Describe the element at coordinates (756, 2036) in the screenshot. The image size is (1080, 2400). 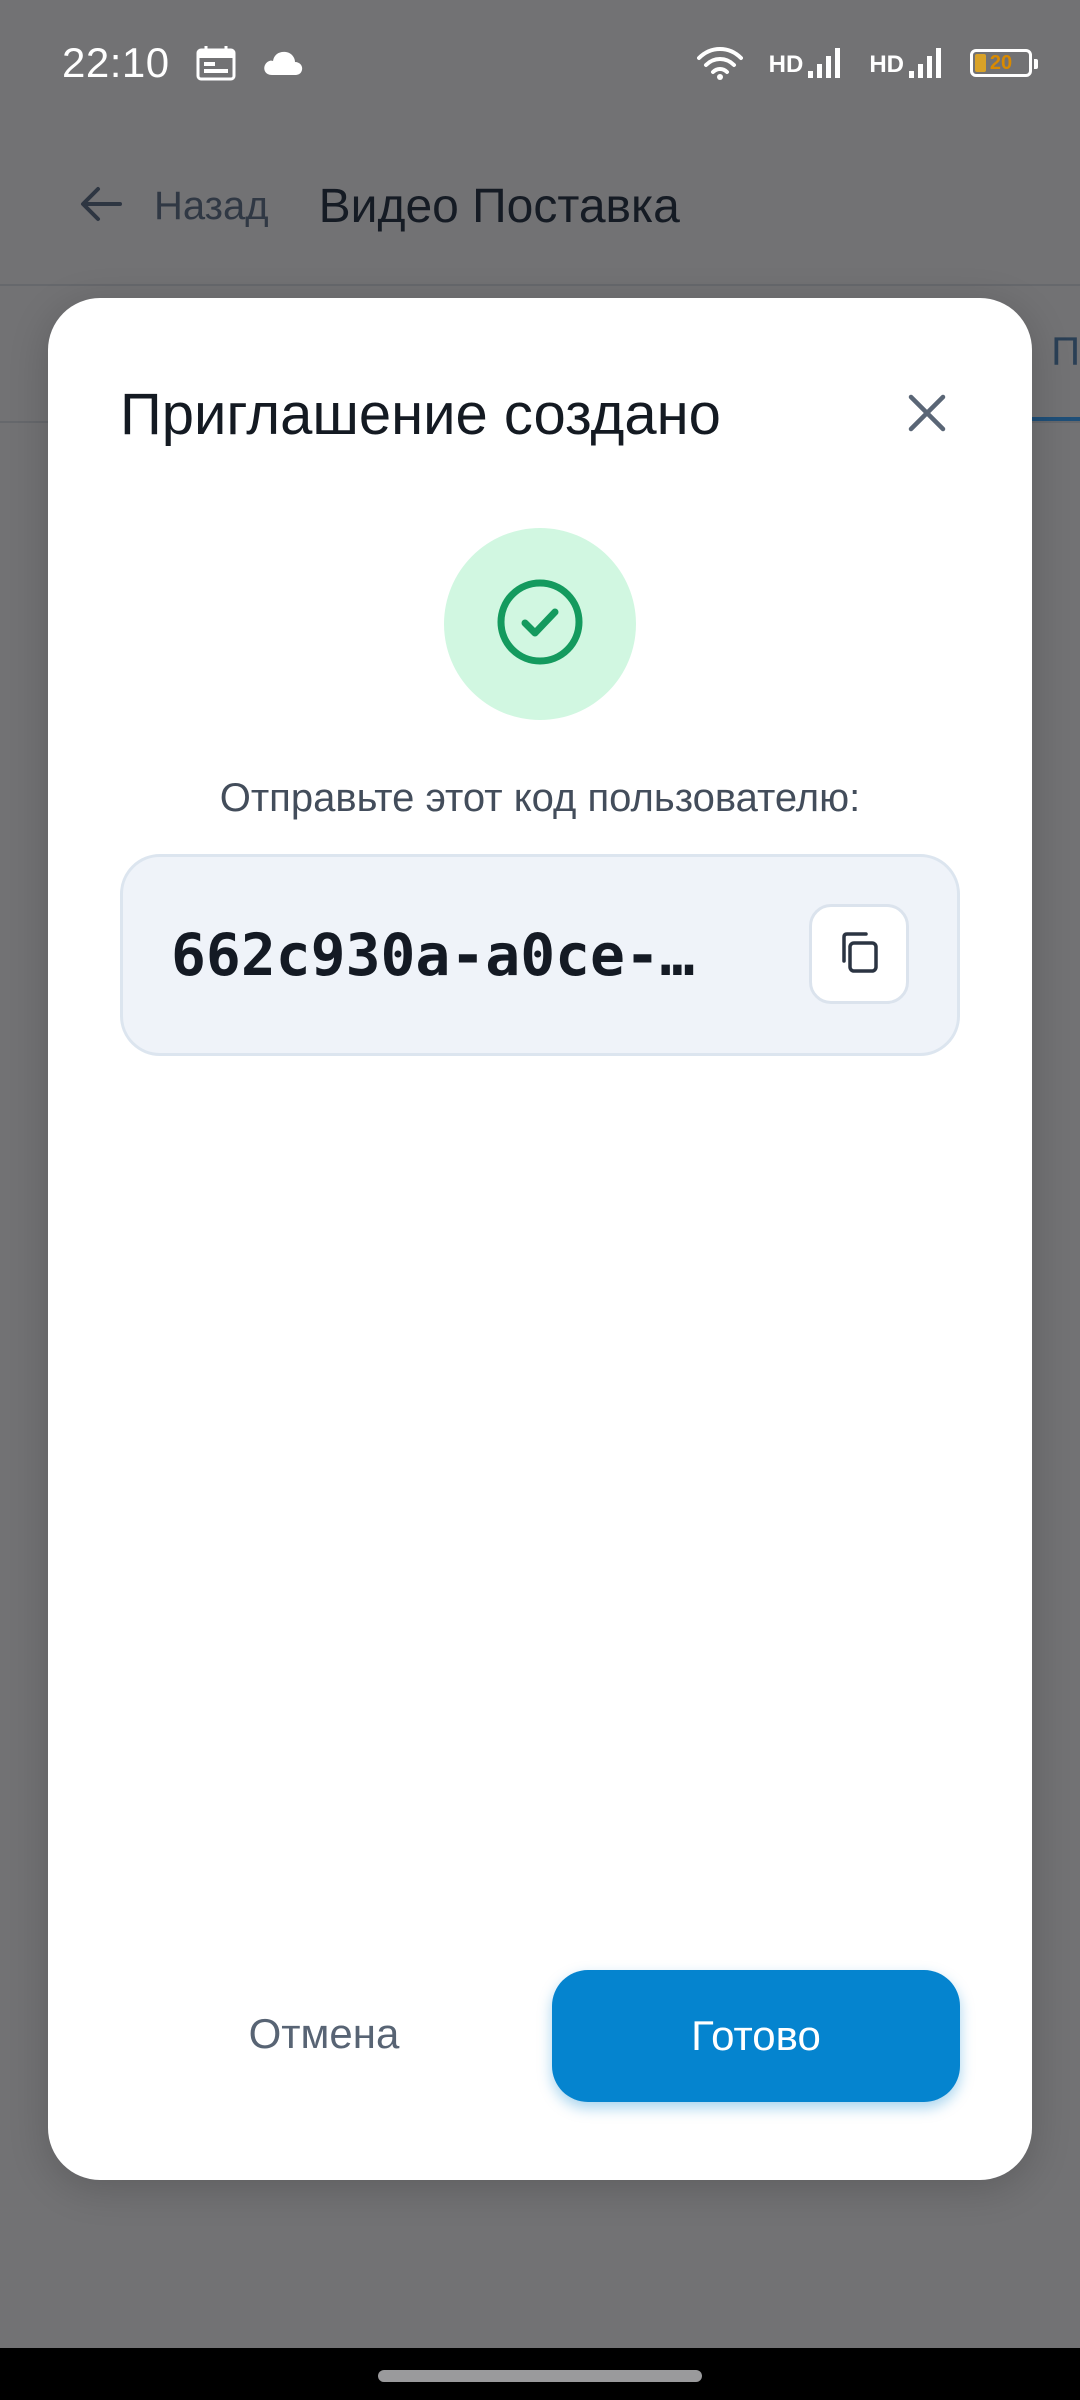
I see `done-button: Готово` at that location.